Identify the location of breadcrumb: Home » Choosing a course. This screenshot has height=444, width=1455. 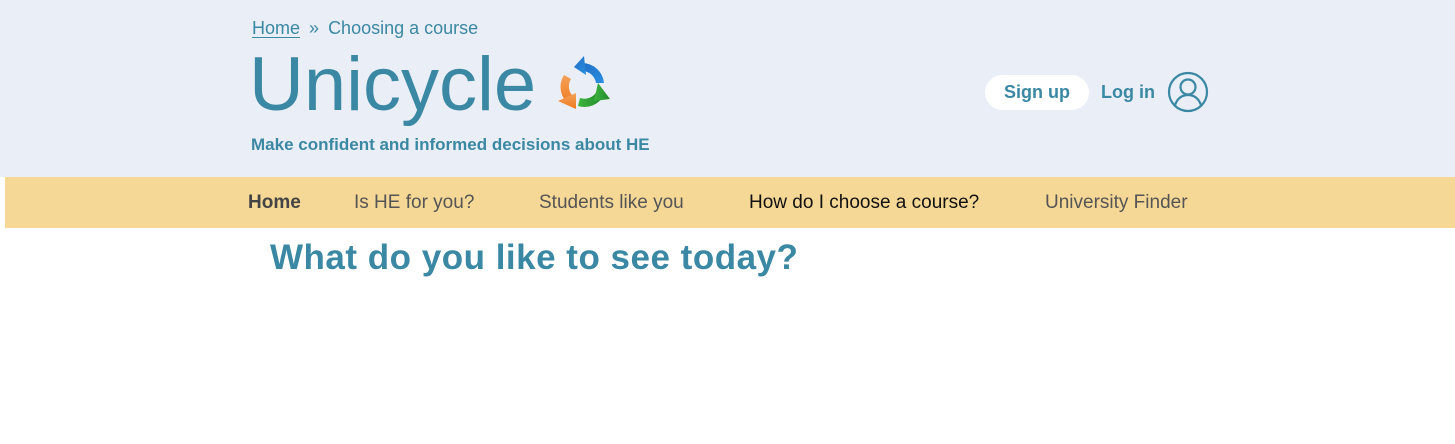
(365, 28).